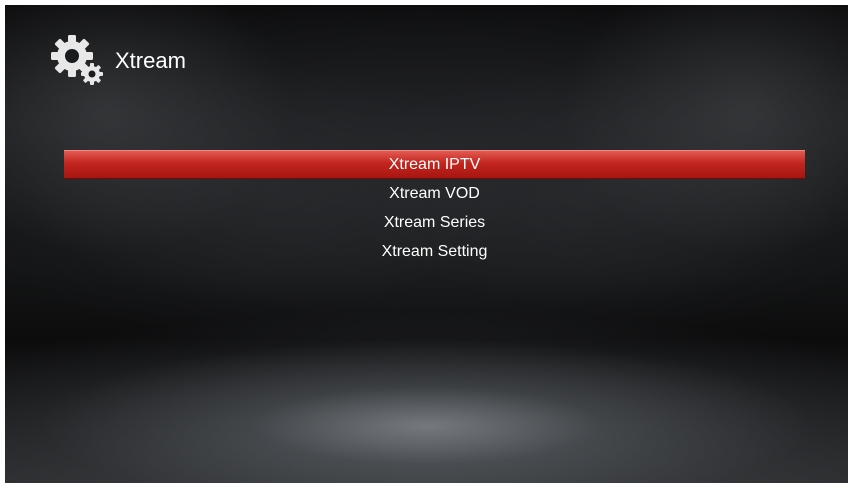 This screenshot has height=488, width=853. I want to click on menu-item-xtream-setting: Xtream Setting, so click(434, 251).